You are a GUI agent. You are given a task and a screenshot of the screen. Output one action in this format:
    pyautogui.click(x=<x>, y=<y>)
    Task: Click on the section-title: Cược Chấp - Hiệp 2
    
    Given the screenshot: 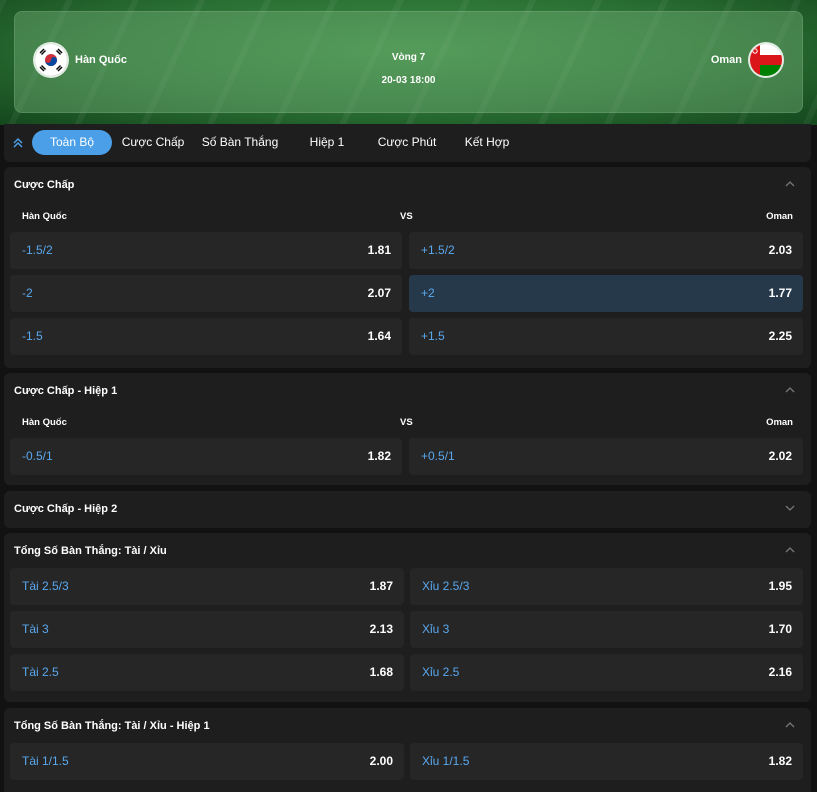 What is the action you would take?
    pyautogui.click(x=65, y=509)
    